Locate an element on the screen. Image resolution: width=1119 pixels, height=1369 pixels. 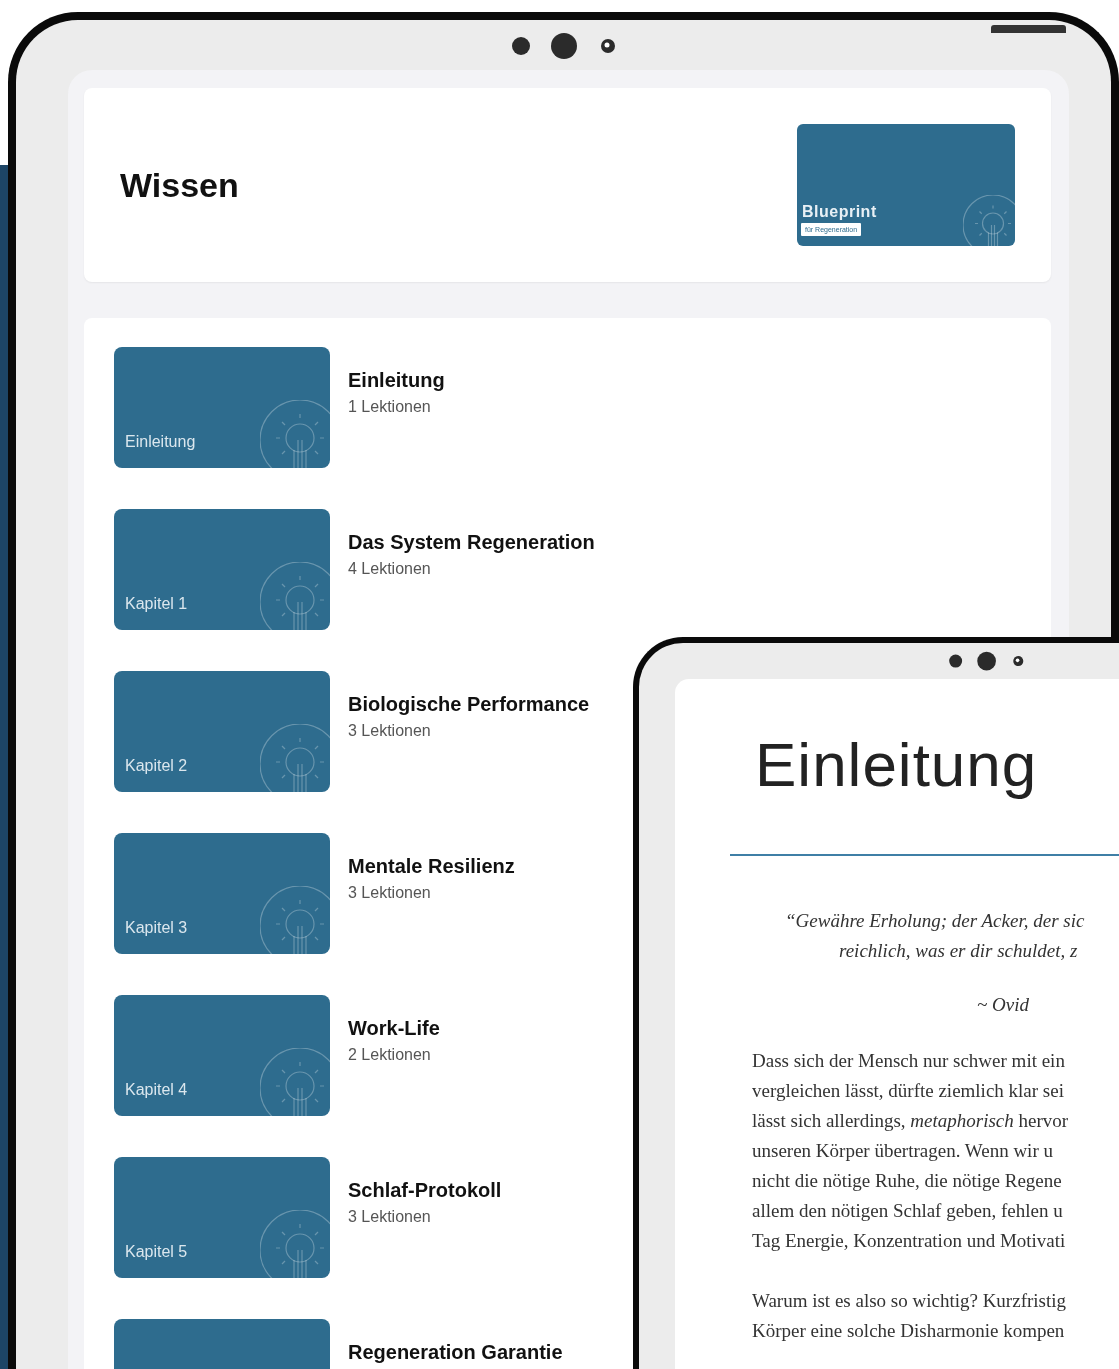
thumbnail-label: Kapitel 3 is located at coordinates (156, 928).